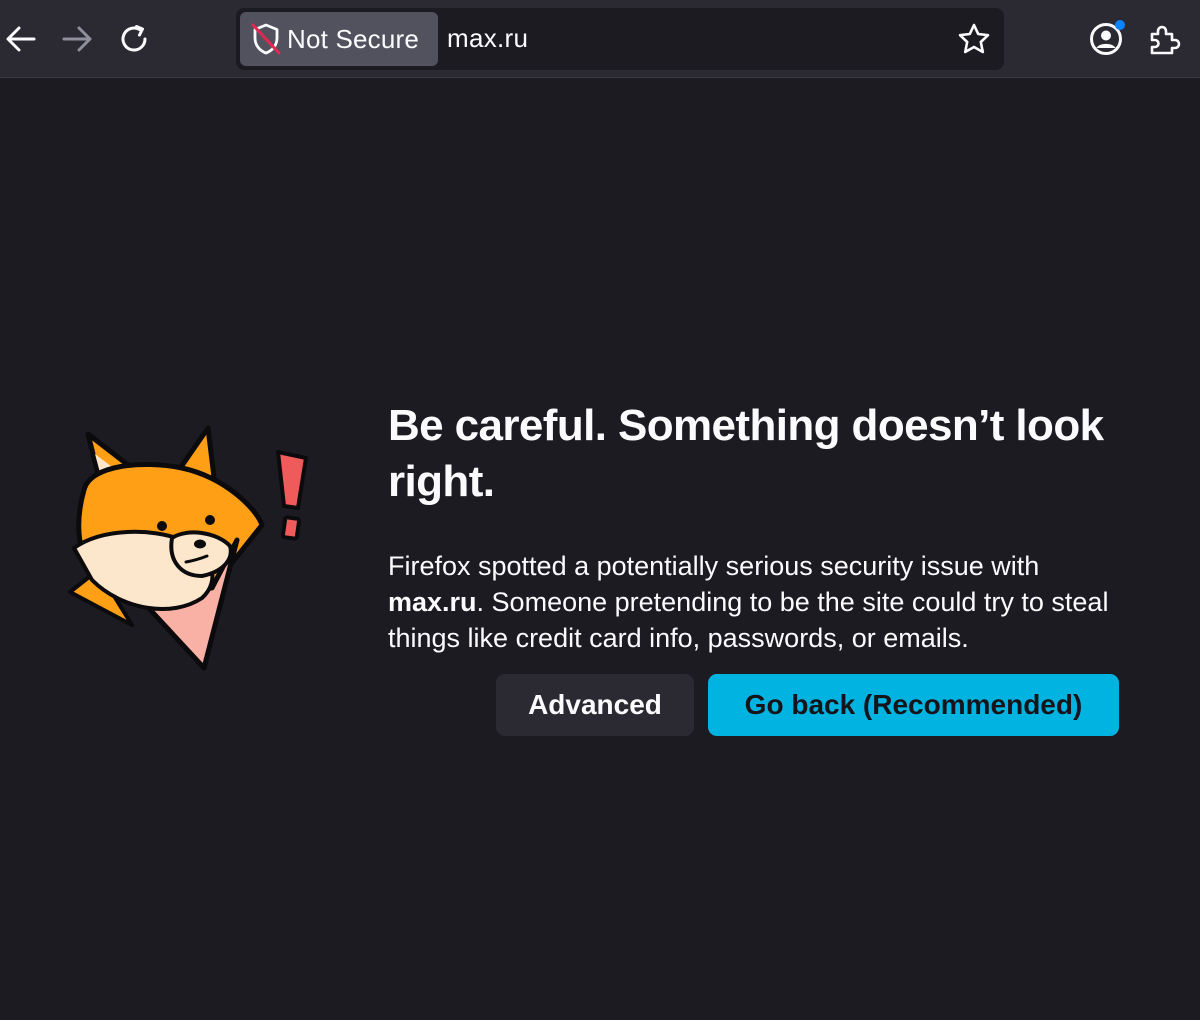 The height and width of the screenshot is (1020, 1200). Describe the element at coordinates (266, 39) in the screenshot. I see `shield-slash-icon` at that location.